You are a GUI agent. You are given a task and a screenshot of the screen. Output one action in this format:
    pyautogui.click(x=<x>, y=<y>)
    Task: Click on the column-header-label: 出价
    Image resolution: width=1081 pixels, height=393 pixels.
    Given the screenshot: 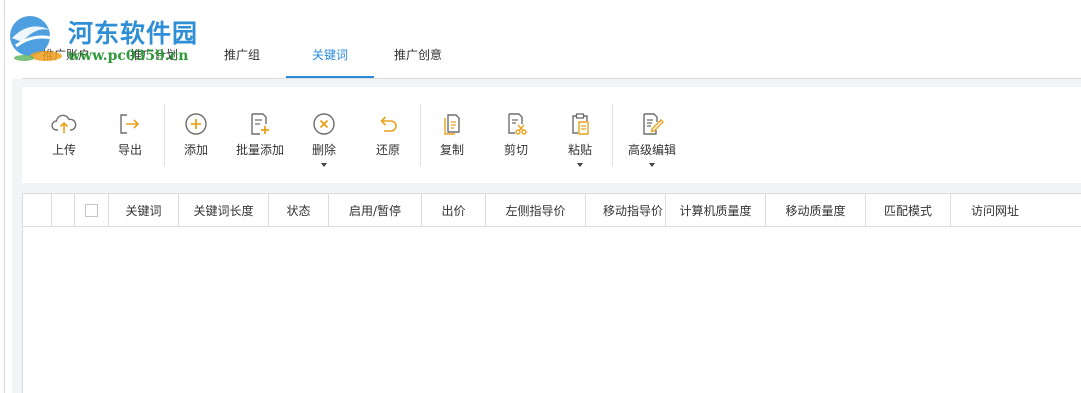 What is the action you would take?
    pyautogui.click(x=453, y=210)
    